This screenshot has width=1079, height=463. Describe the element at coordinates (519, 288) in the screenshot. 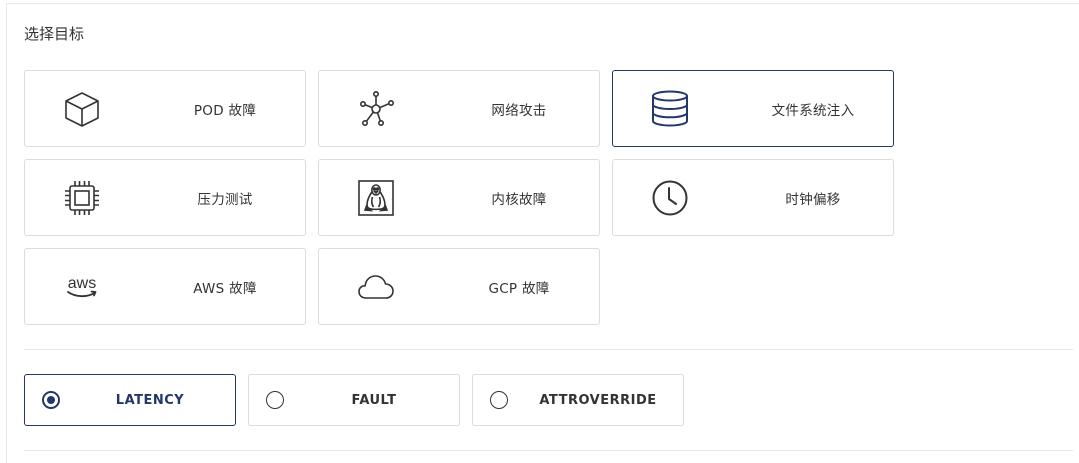

I see `target-label-gcp: GCP 故障` at that location.